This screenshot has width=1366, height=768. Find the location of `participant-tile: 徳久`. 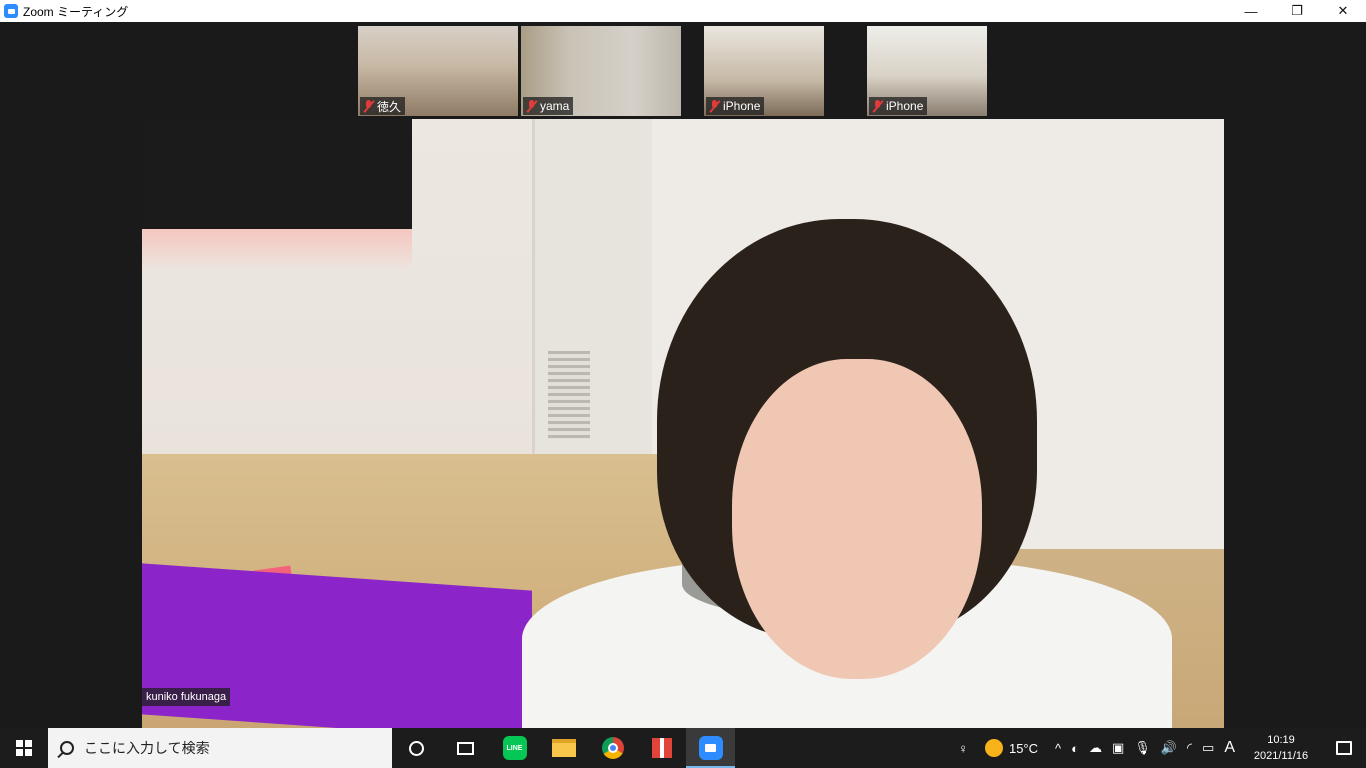

participant-tile: 徳久 is located at coordinates (438, 71).